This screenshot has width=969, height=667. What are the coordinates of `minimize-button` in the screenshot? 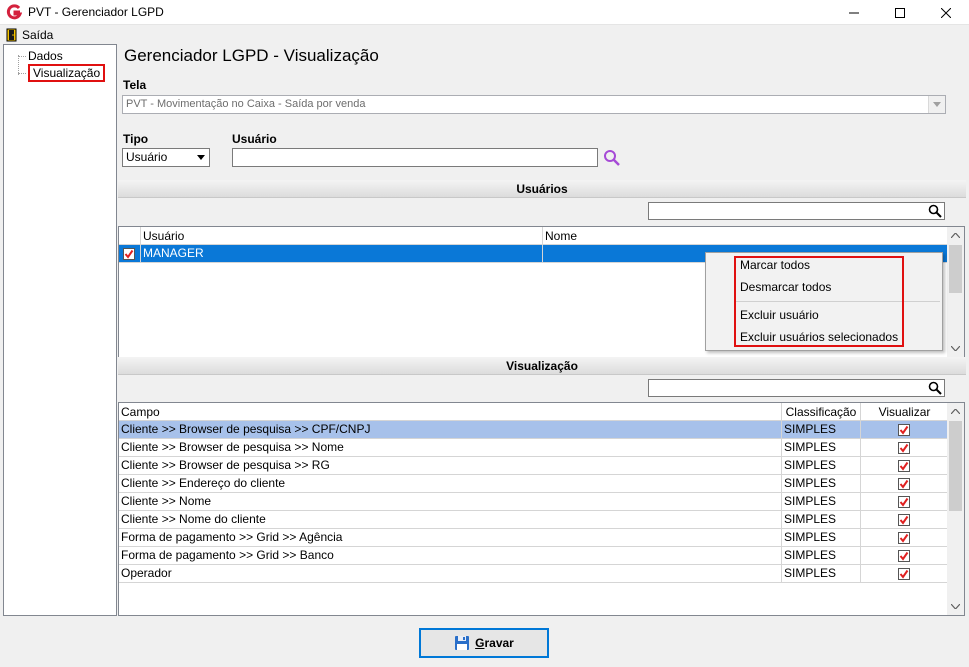 It's located at (854, 12).